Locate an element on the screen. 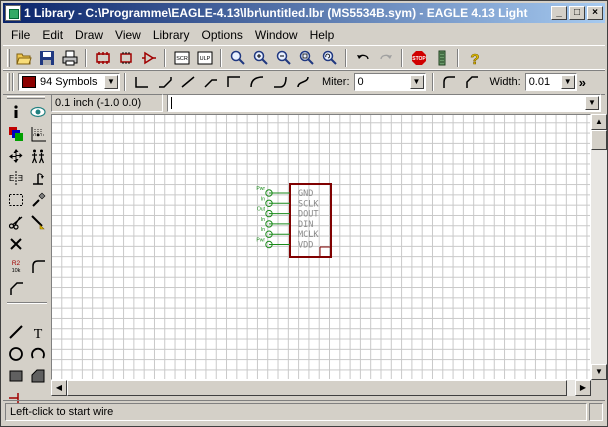 The height and width of the screenshot is (427, 608). save-icon is located at coordinates (46, 58).